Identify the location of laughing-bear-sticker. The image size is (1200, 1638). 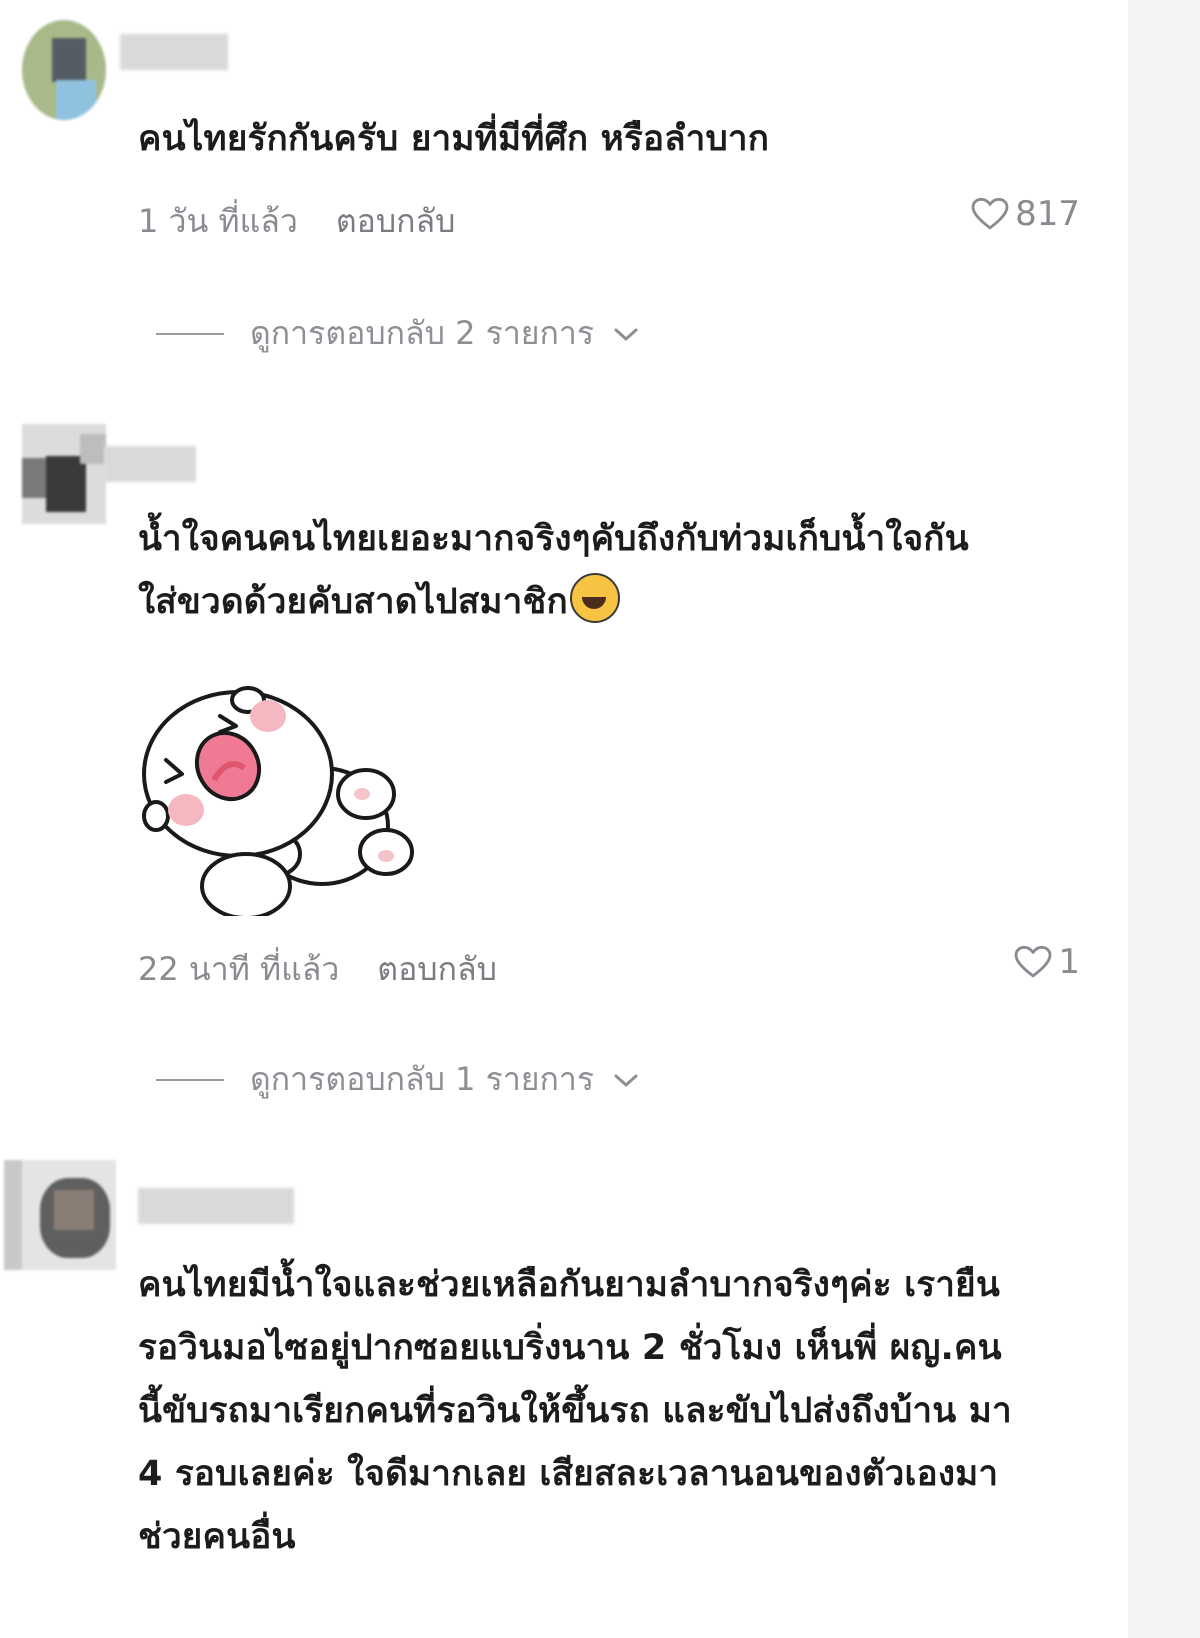
(278, 801).